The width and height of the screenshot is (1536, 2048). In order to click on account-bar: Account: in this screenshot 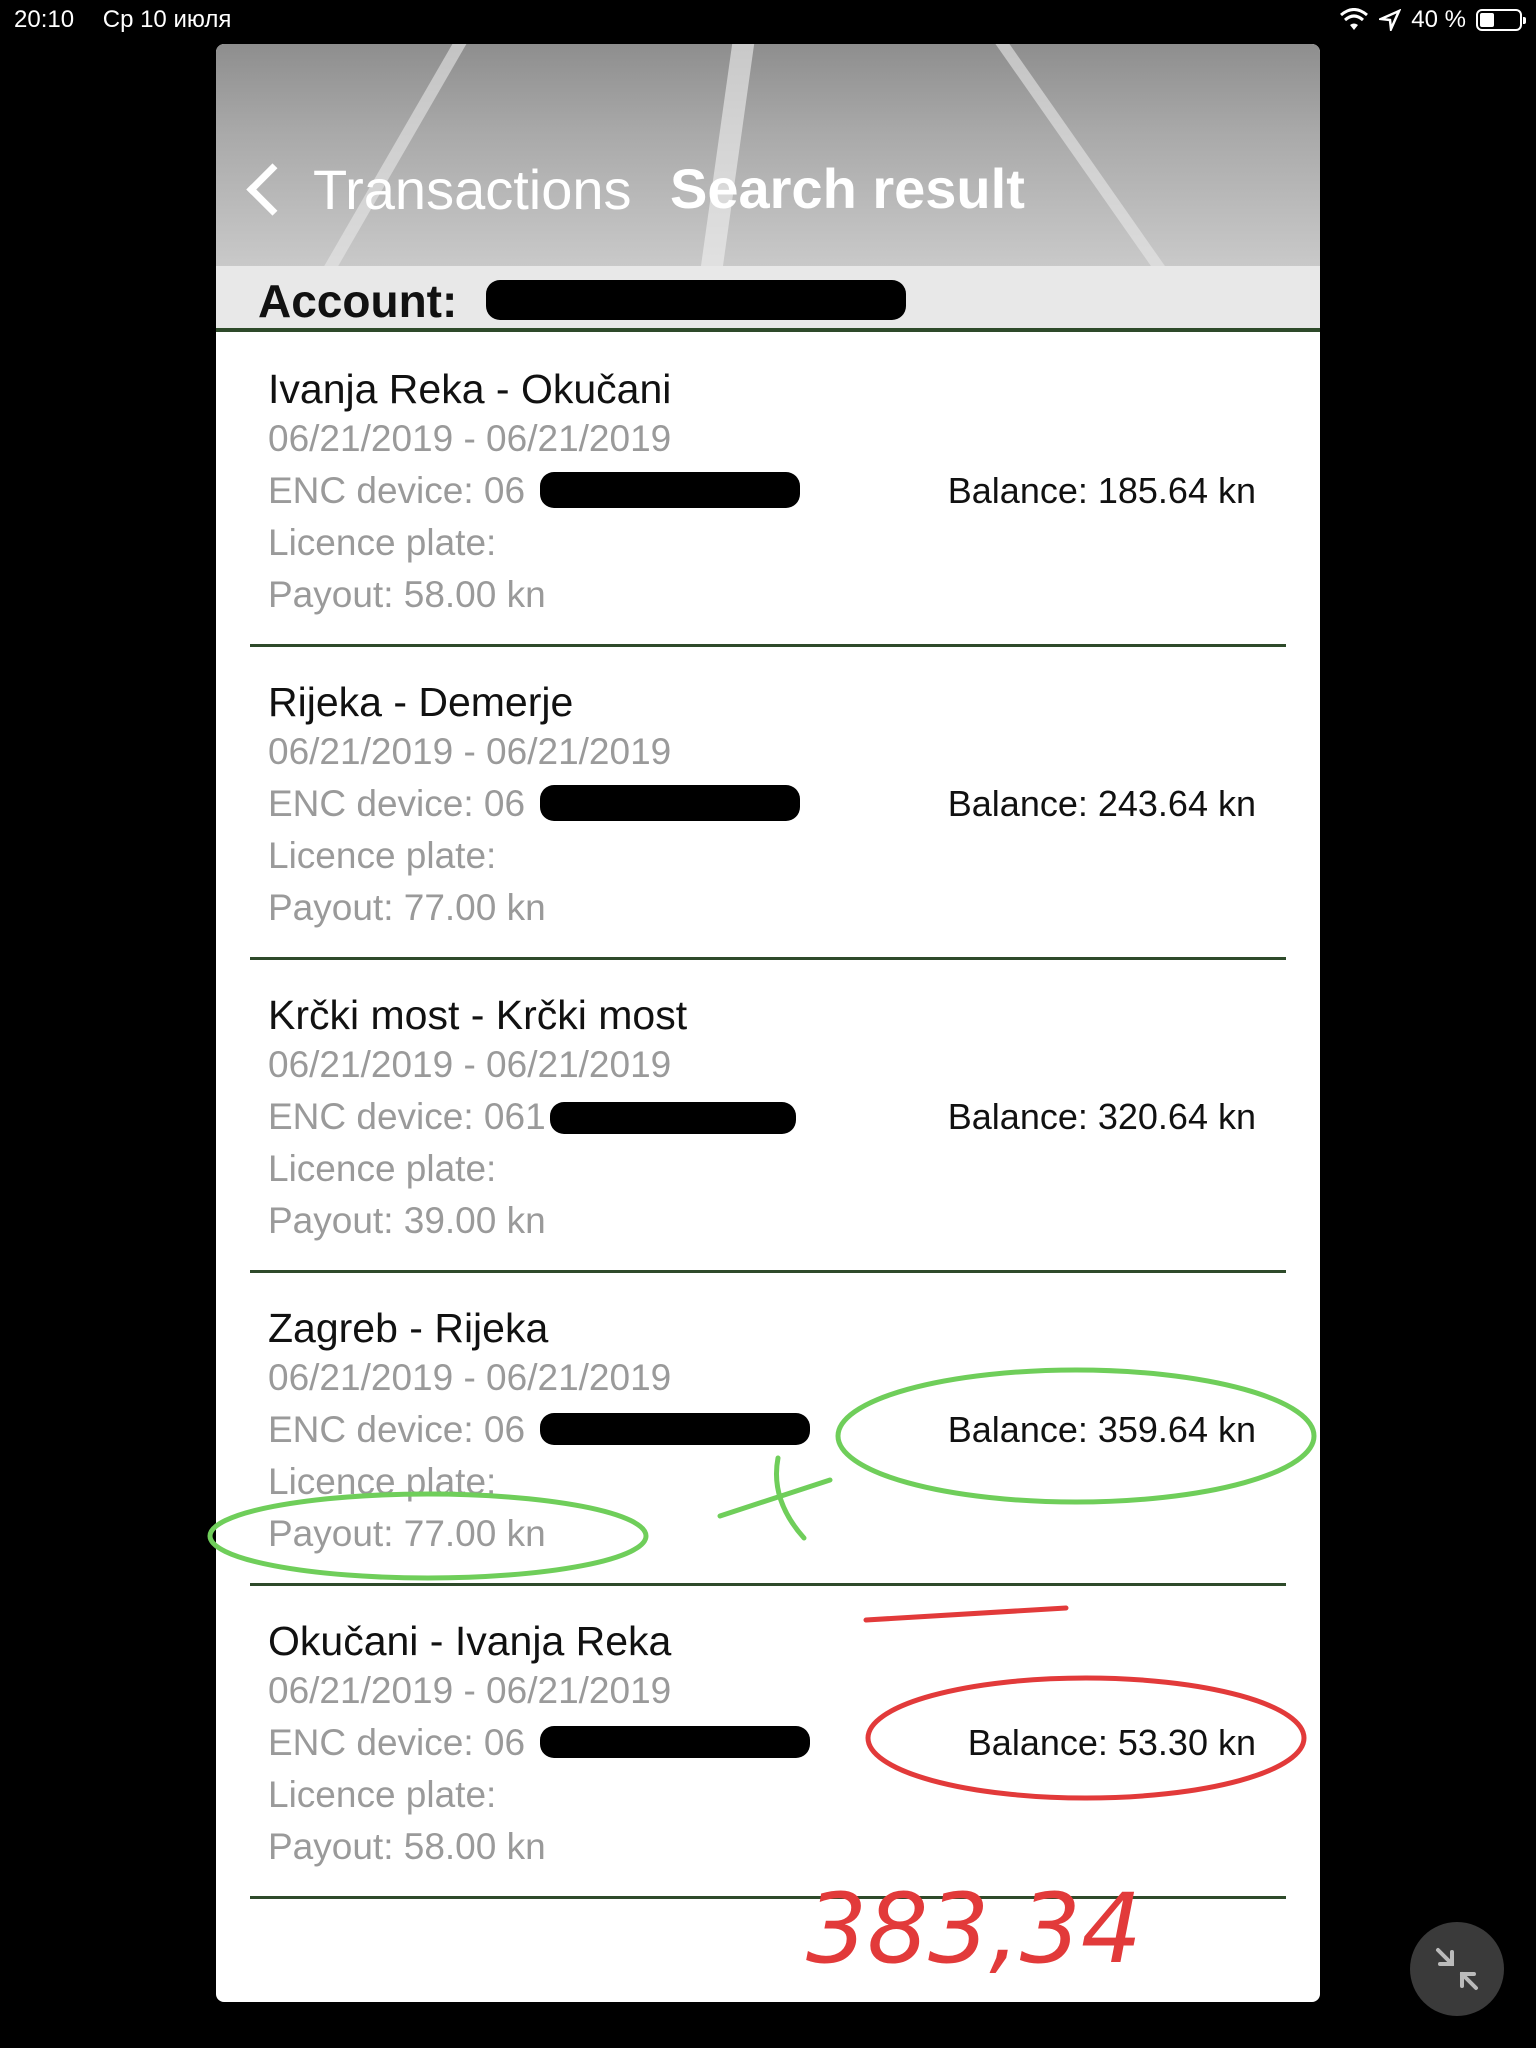, I will do `click(768, 299)`.